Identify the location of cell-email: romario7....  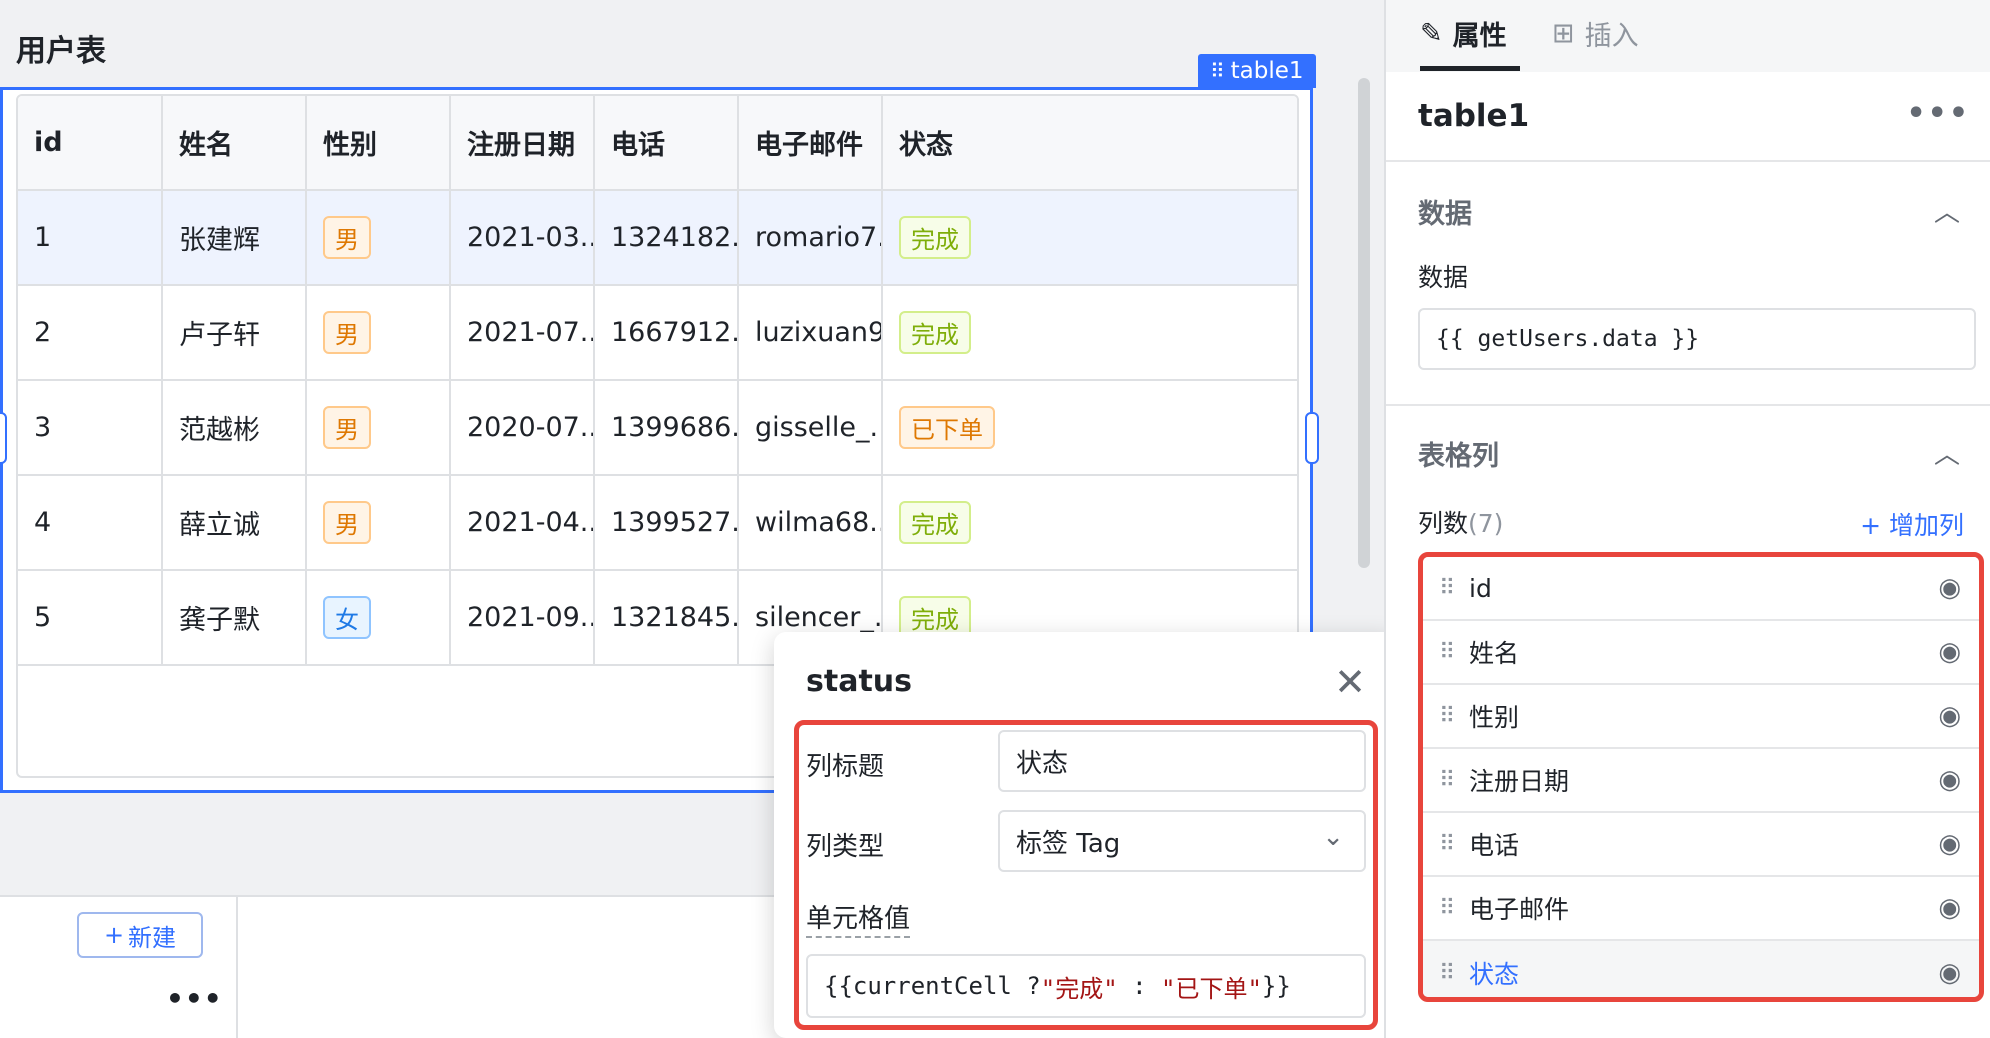
(810, 238).